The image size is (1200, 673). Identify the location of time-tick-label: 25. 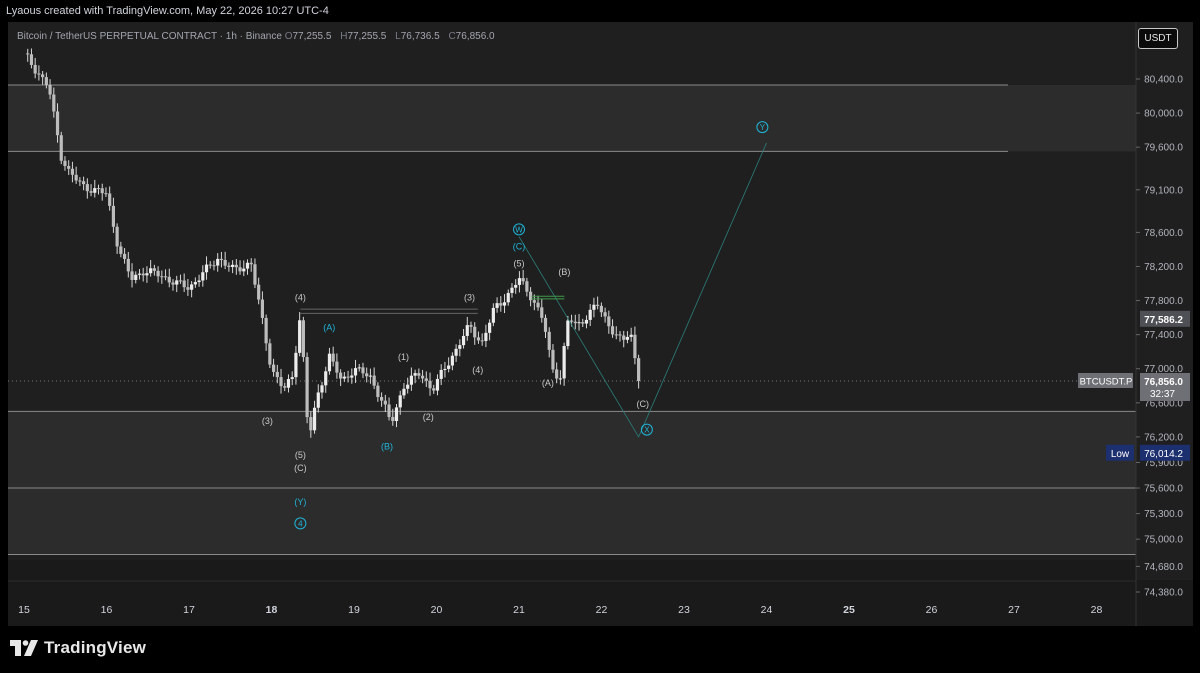
(849, 610).